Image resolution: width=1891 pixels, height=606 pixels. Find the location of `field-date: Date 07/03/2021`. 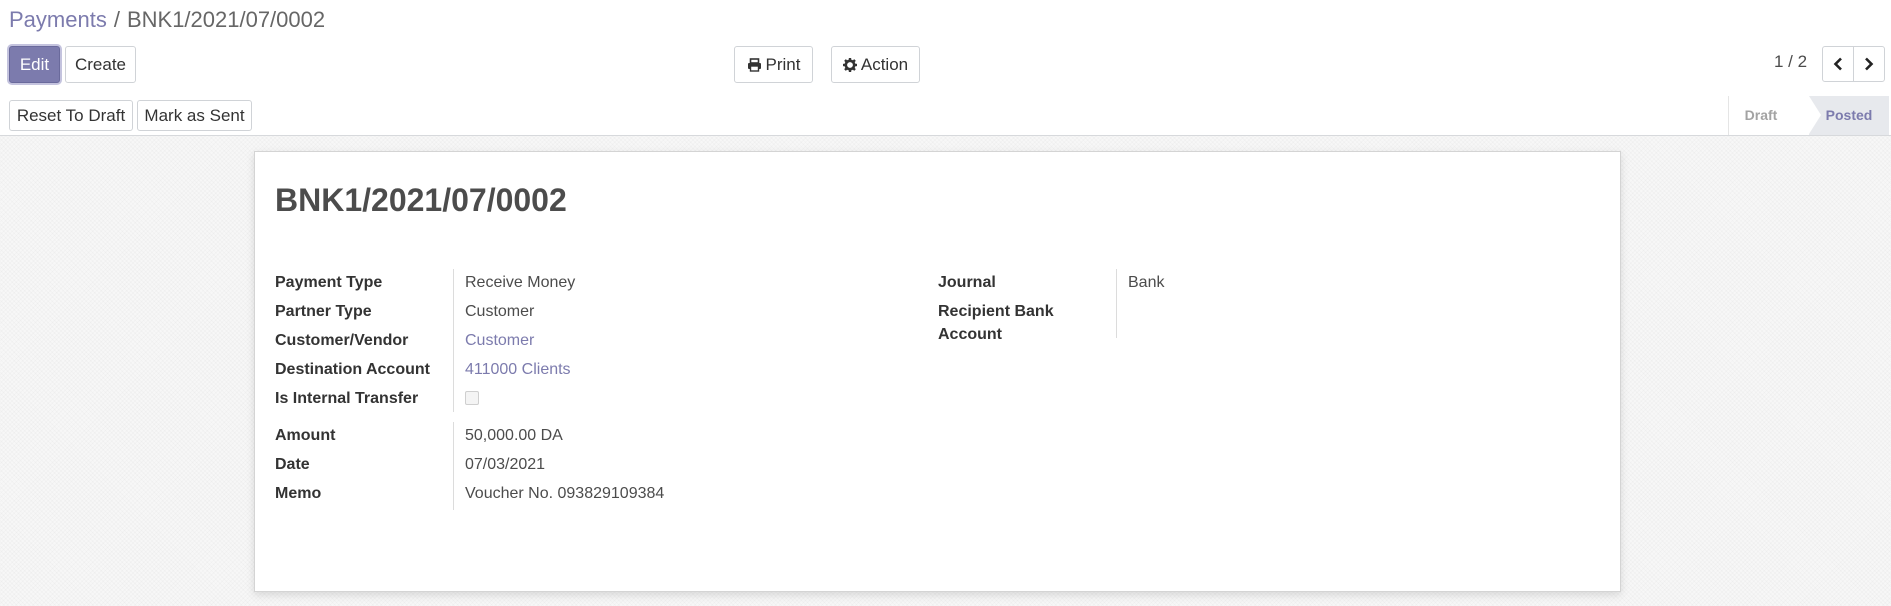

field-date: Date 07/03/2021 is located at coordinates (575, 463).